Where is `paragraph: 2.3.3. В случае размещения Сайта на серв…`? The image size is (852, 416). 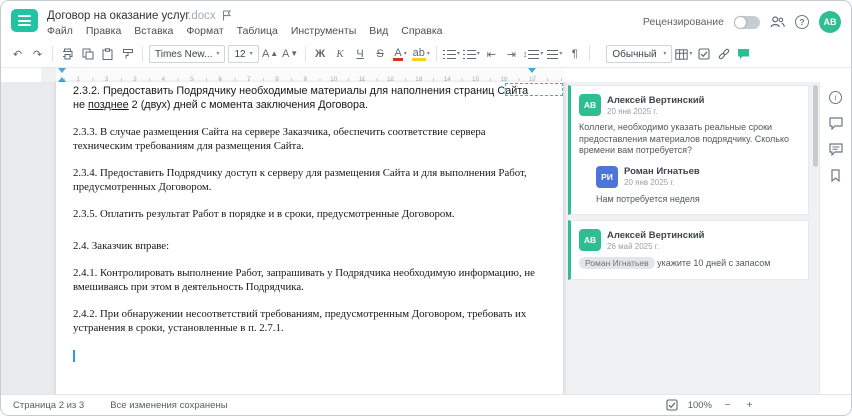
paragraph: 2.3.3. В случае размещения Сайта на серв… is located at coordinates (279, 139).